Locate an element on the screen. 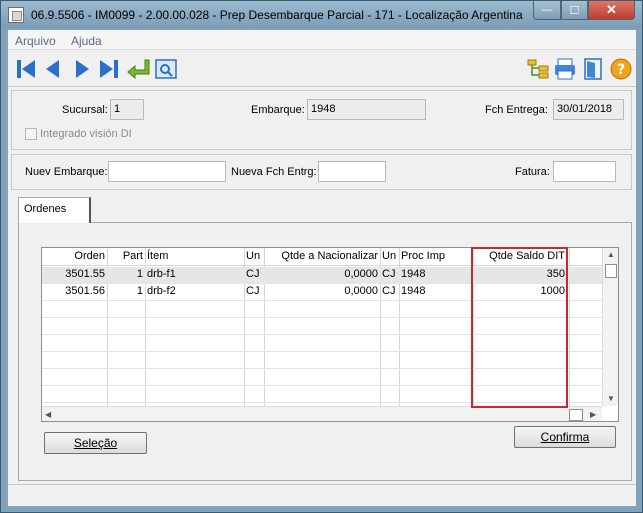 This screenshot has width=643, height=513. col-header-qtde-nacionalizar: Qtde a Nacionalizar is located at coordinates (322, 257).